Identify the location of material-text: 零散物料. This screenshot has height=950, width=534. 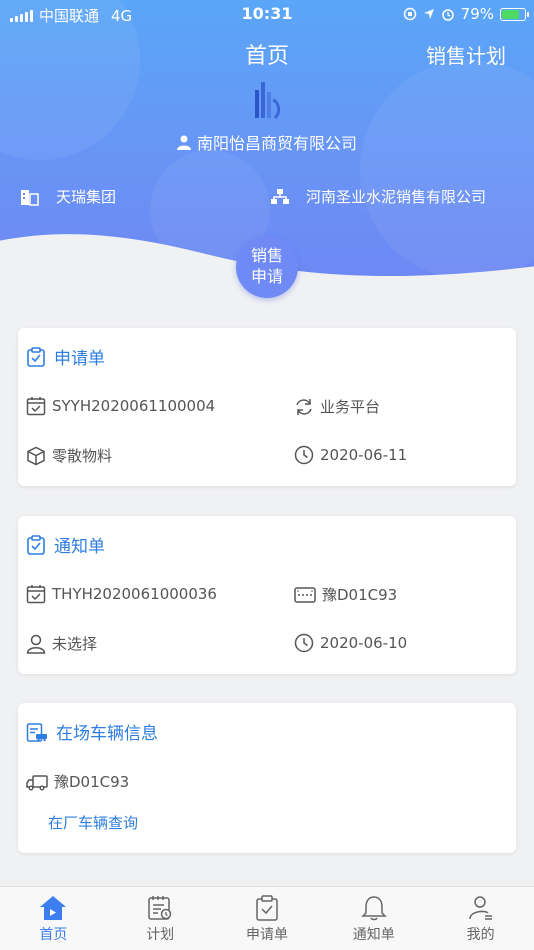
(82, 456).